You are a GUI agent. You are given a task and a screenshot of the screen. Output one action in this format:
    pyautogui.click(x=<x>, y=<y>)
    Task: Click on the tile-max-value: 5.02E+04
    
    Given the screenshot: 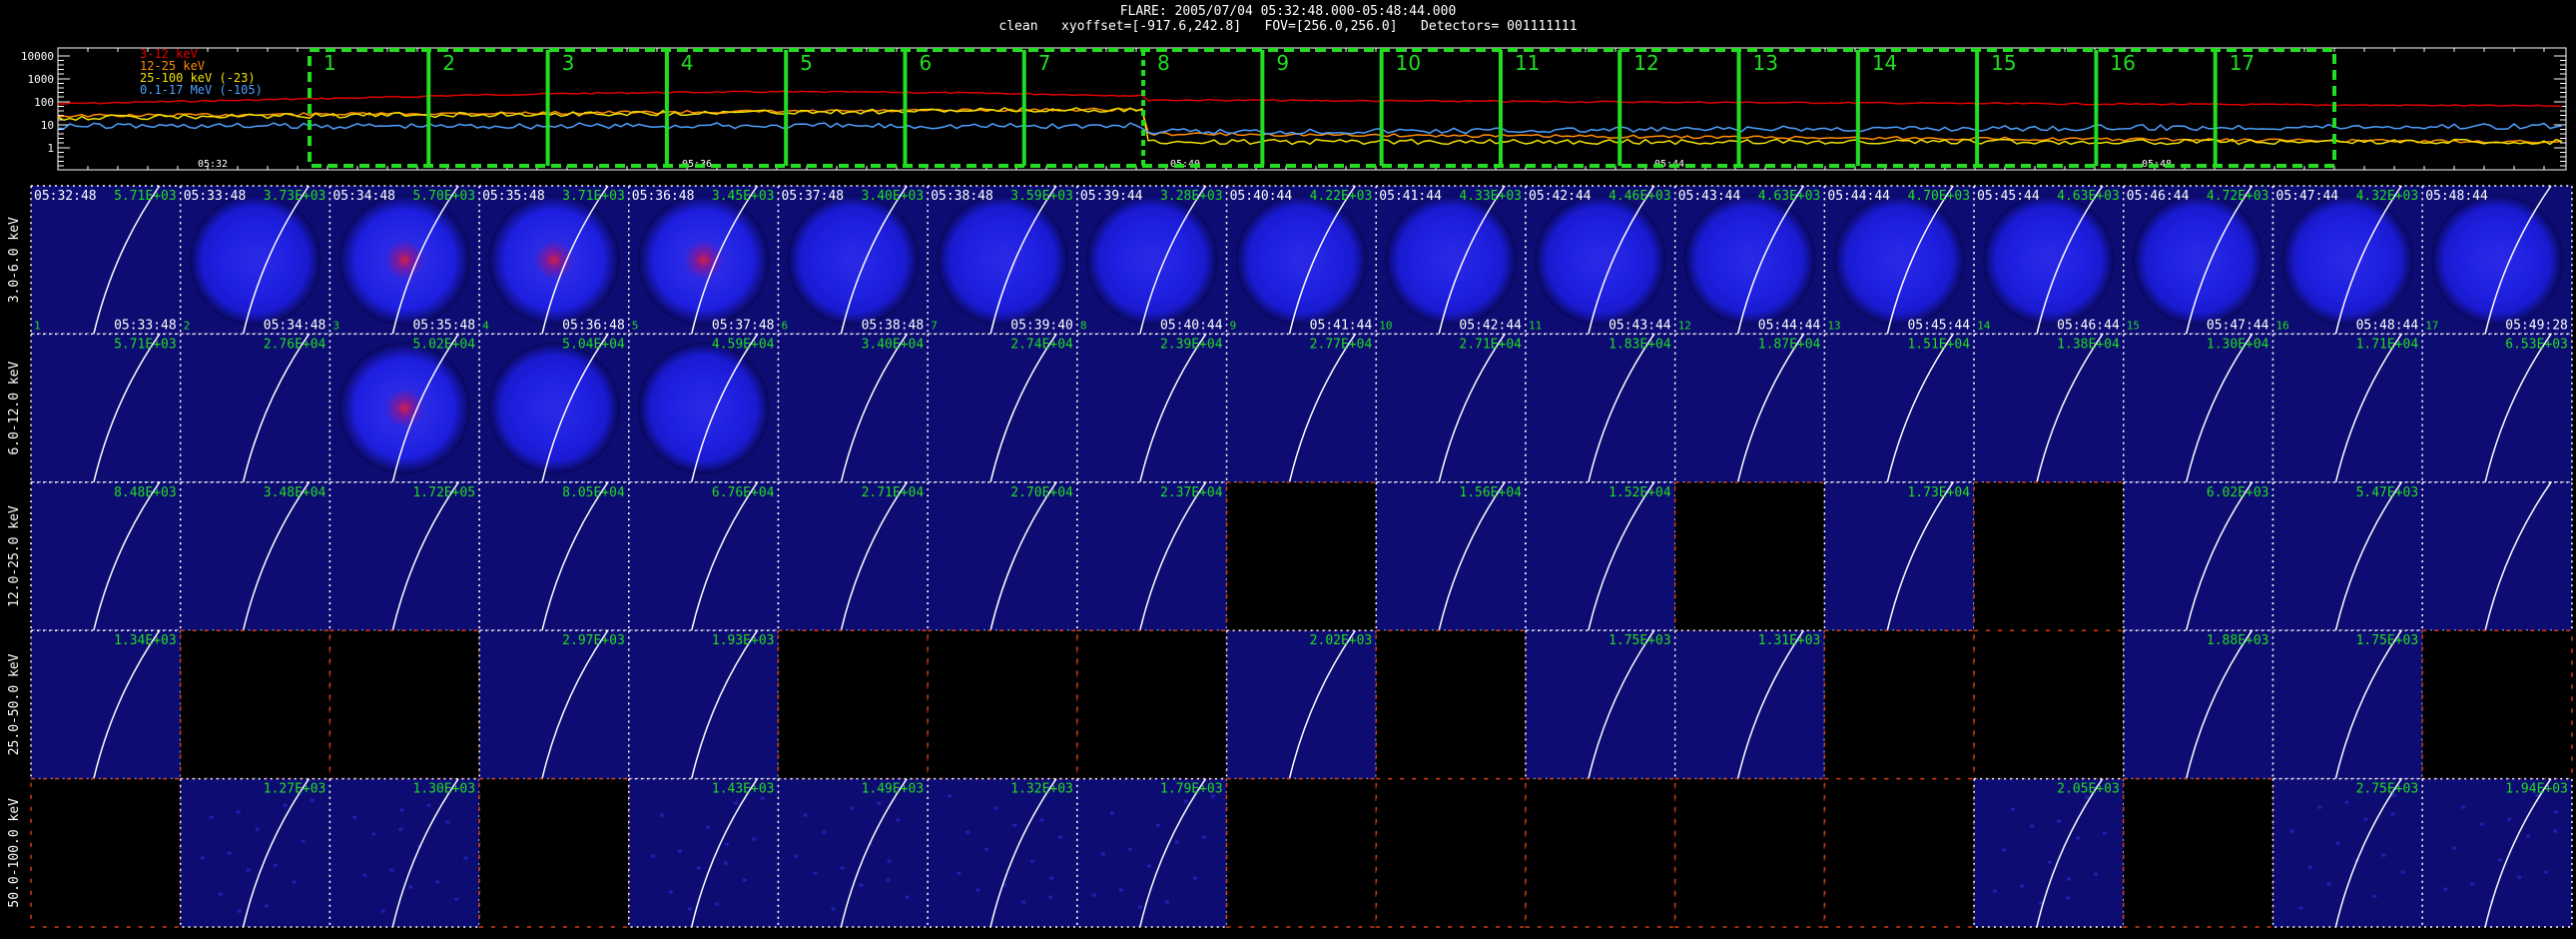 What is the action you would take?
    pyautogui.click(x=443, y=344)
    